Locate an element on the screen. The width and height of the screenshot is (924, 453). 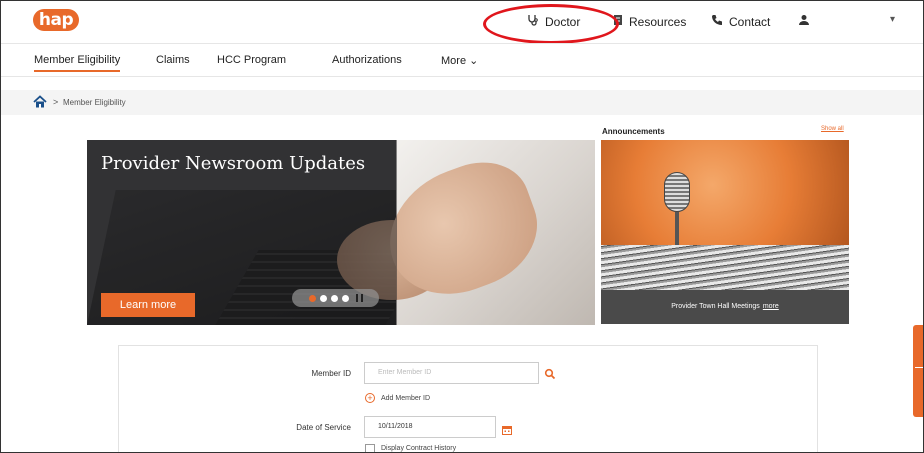
tab-member-eligibility: Member Eligibility is located at coordinates (77, 63).